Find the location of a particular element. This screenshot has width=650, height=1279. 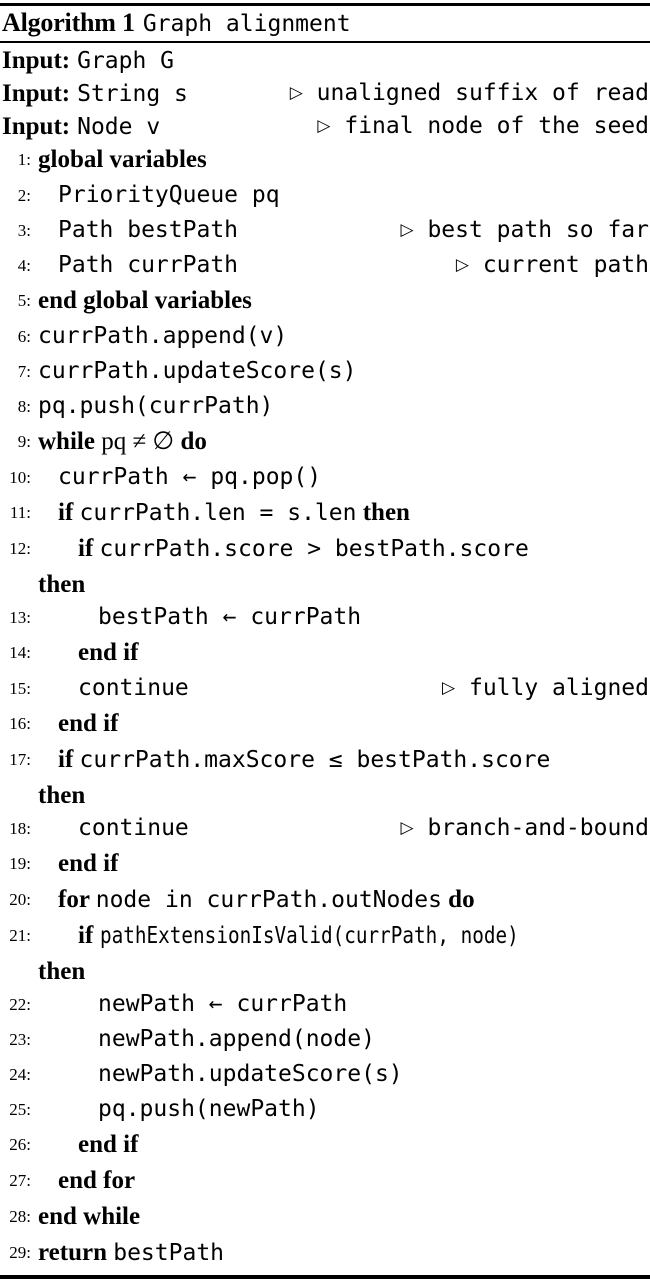

code-text: Path bestPath is located at coordinates (148, 230).